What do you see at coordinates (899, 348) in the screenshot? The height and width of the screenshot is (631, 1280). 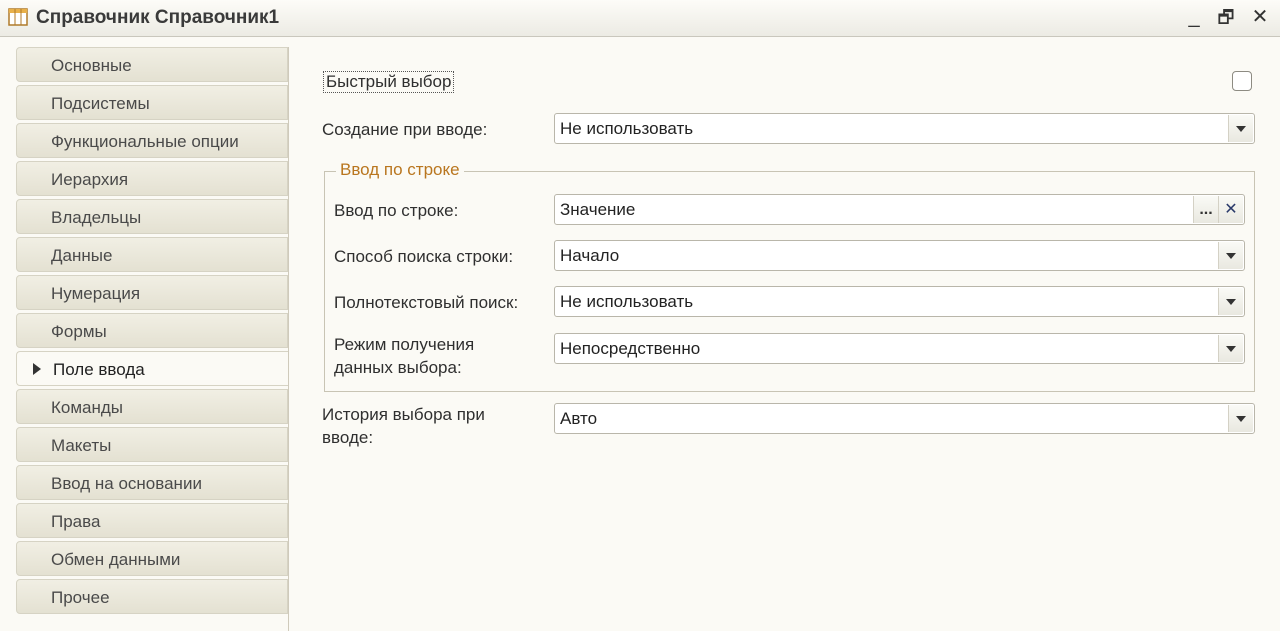 I see `choice-data-mode-select: Непосредственно` at bounding box center [899, 348].